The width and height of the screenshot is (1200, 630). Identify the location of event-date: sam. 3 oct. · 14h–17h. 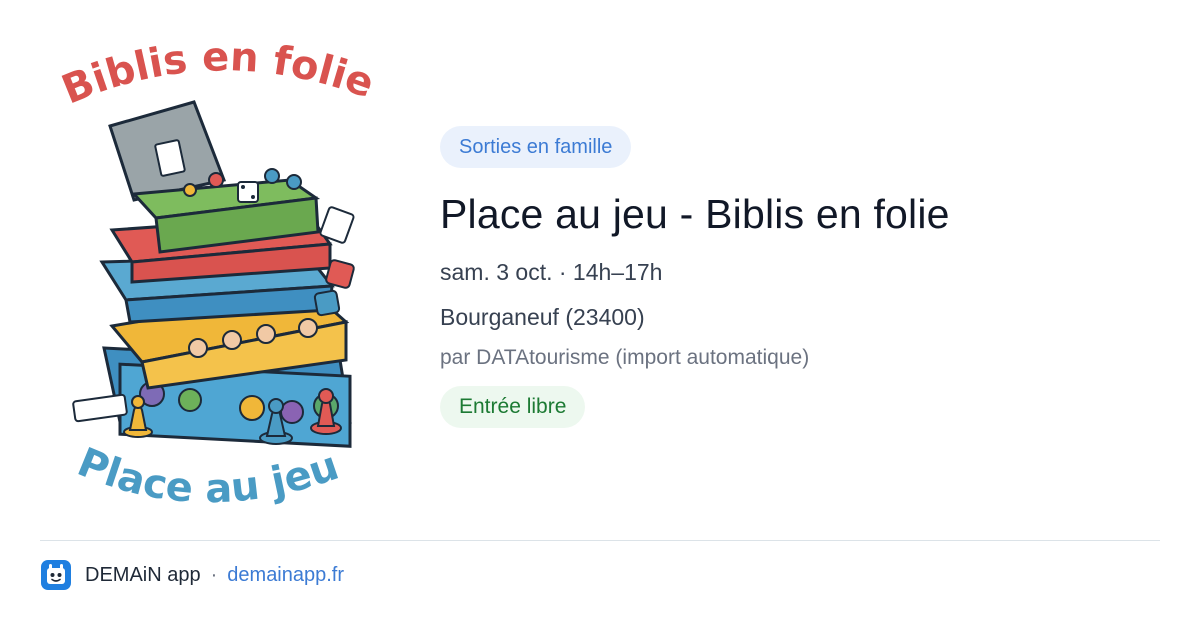
(551, 272).